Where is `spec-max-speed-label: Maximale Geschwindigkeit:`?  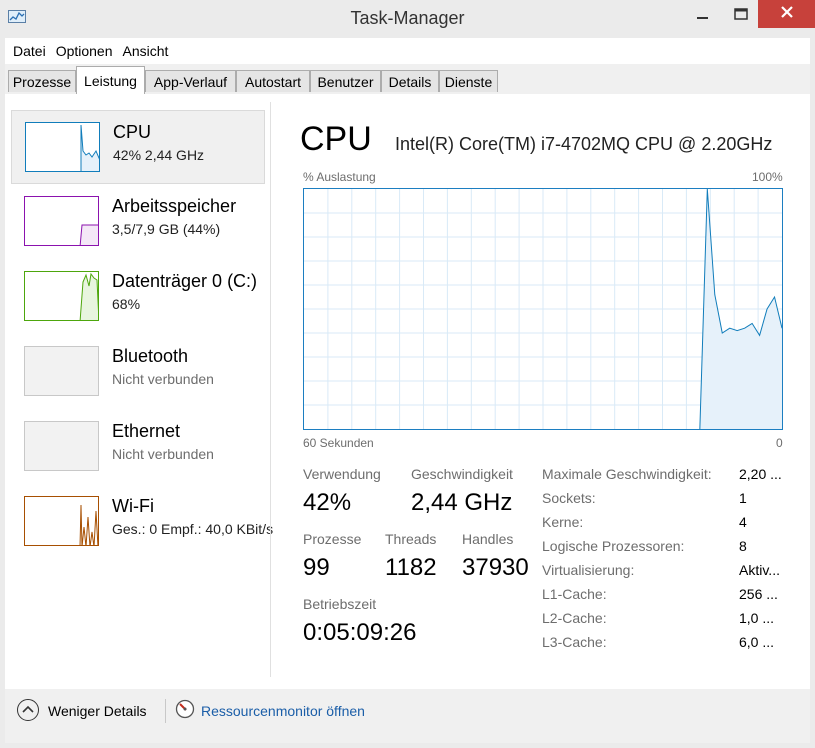
spec-max-speed-label: Maximale Geschwindigkeit: is located at coordinates (627, 474).